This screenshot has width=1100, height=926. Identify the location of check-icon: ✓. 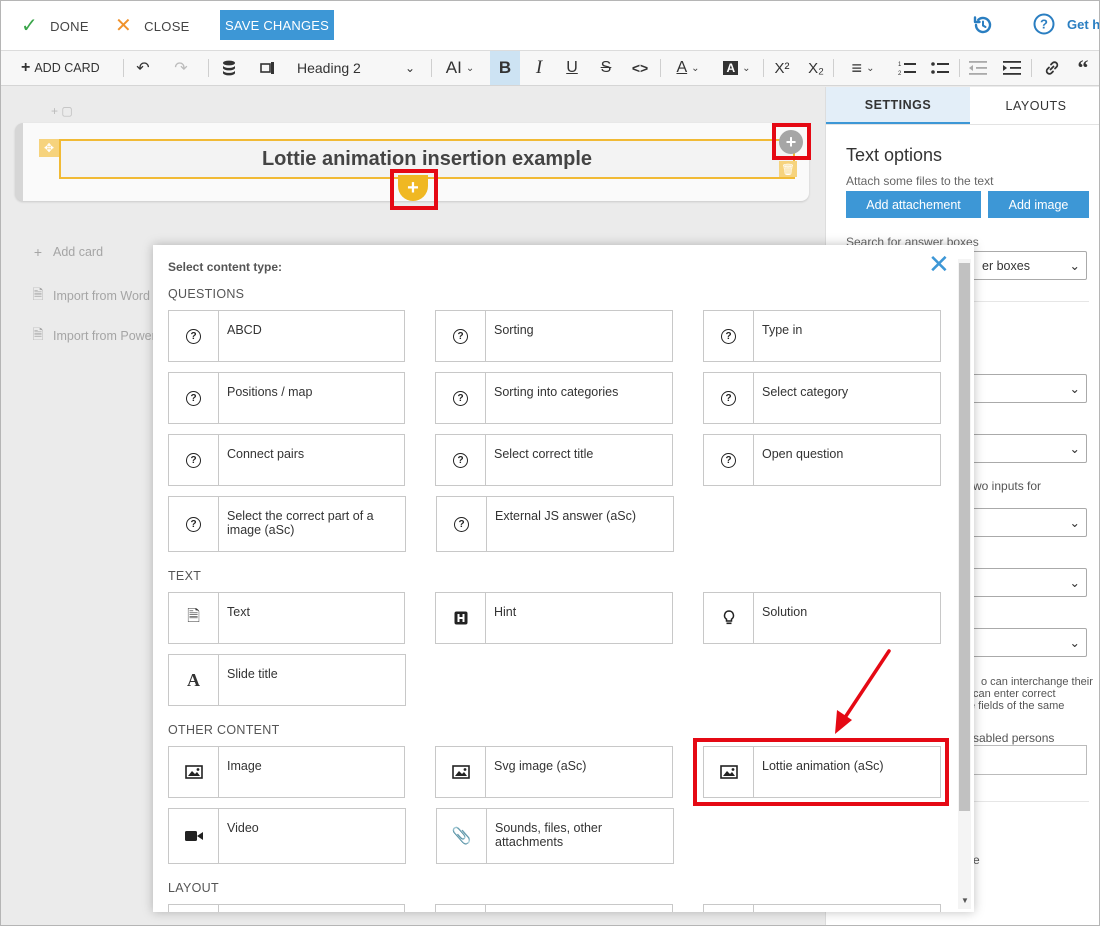
(30, 26).